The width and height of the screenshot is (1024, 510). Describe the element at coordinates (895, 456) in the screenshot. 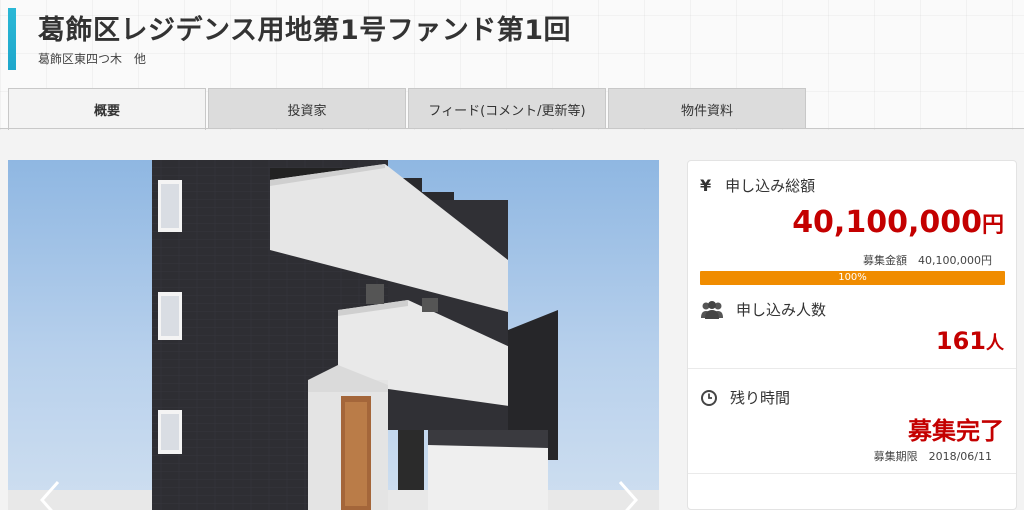

I see `deadline-label: 募集期限` at that location.